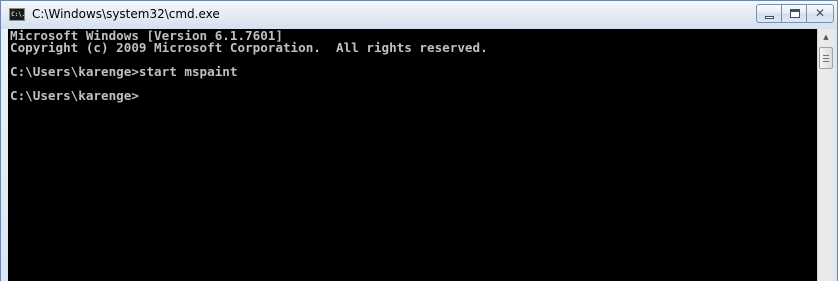 The image size is (838, 281). Describe the element at coordinates (769, 17) in the screenshot. I see `minimize-icon` at that location.